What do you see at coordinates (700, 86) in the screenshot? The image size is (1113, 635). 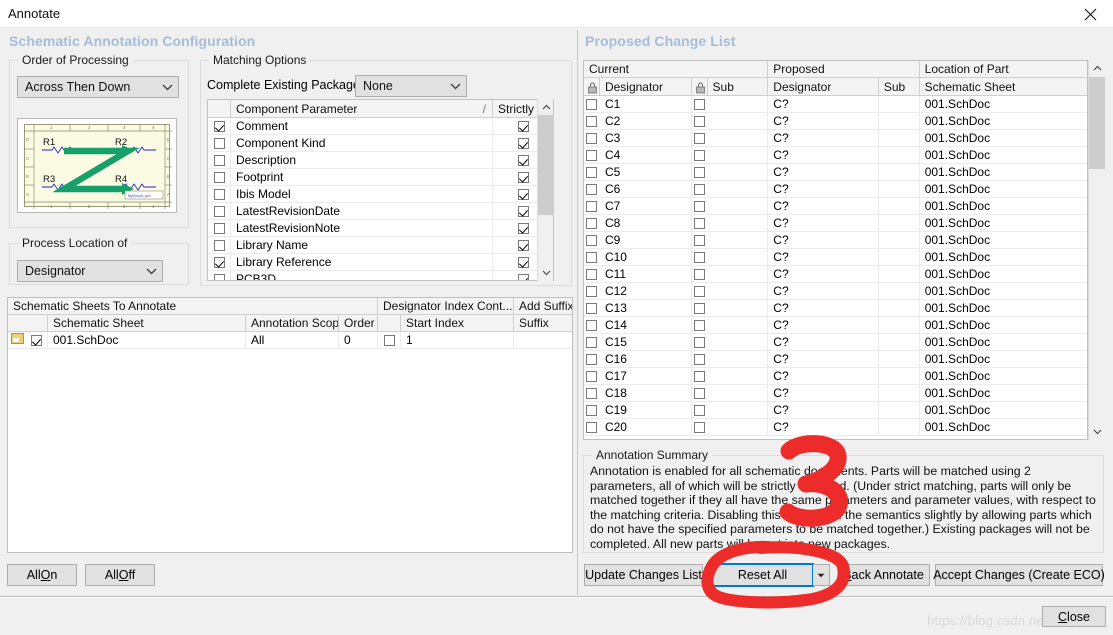 I see `header-current-sub-lock` at bounding box center [700, 86].